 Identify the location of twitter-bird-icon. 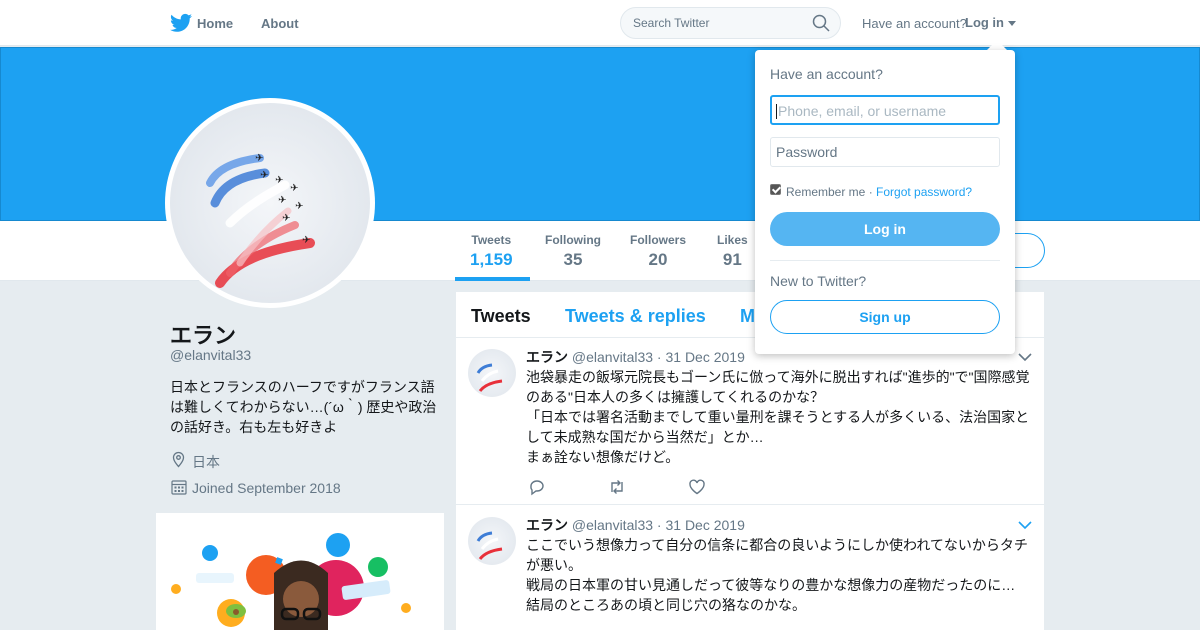
(181, 23).